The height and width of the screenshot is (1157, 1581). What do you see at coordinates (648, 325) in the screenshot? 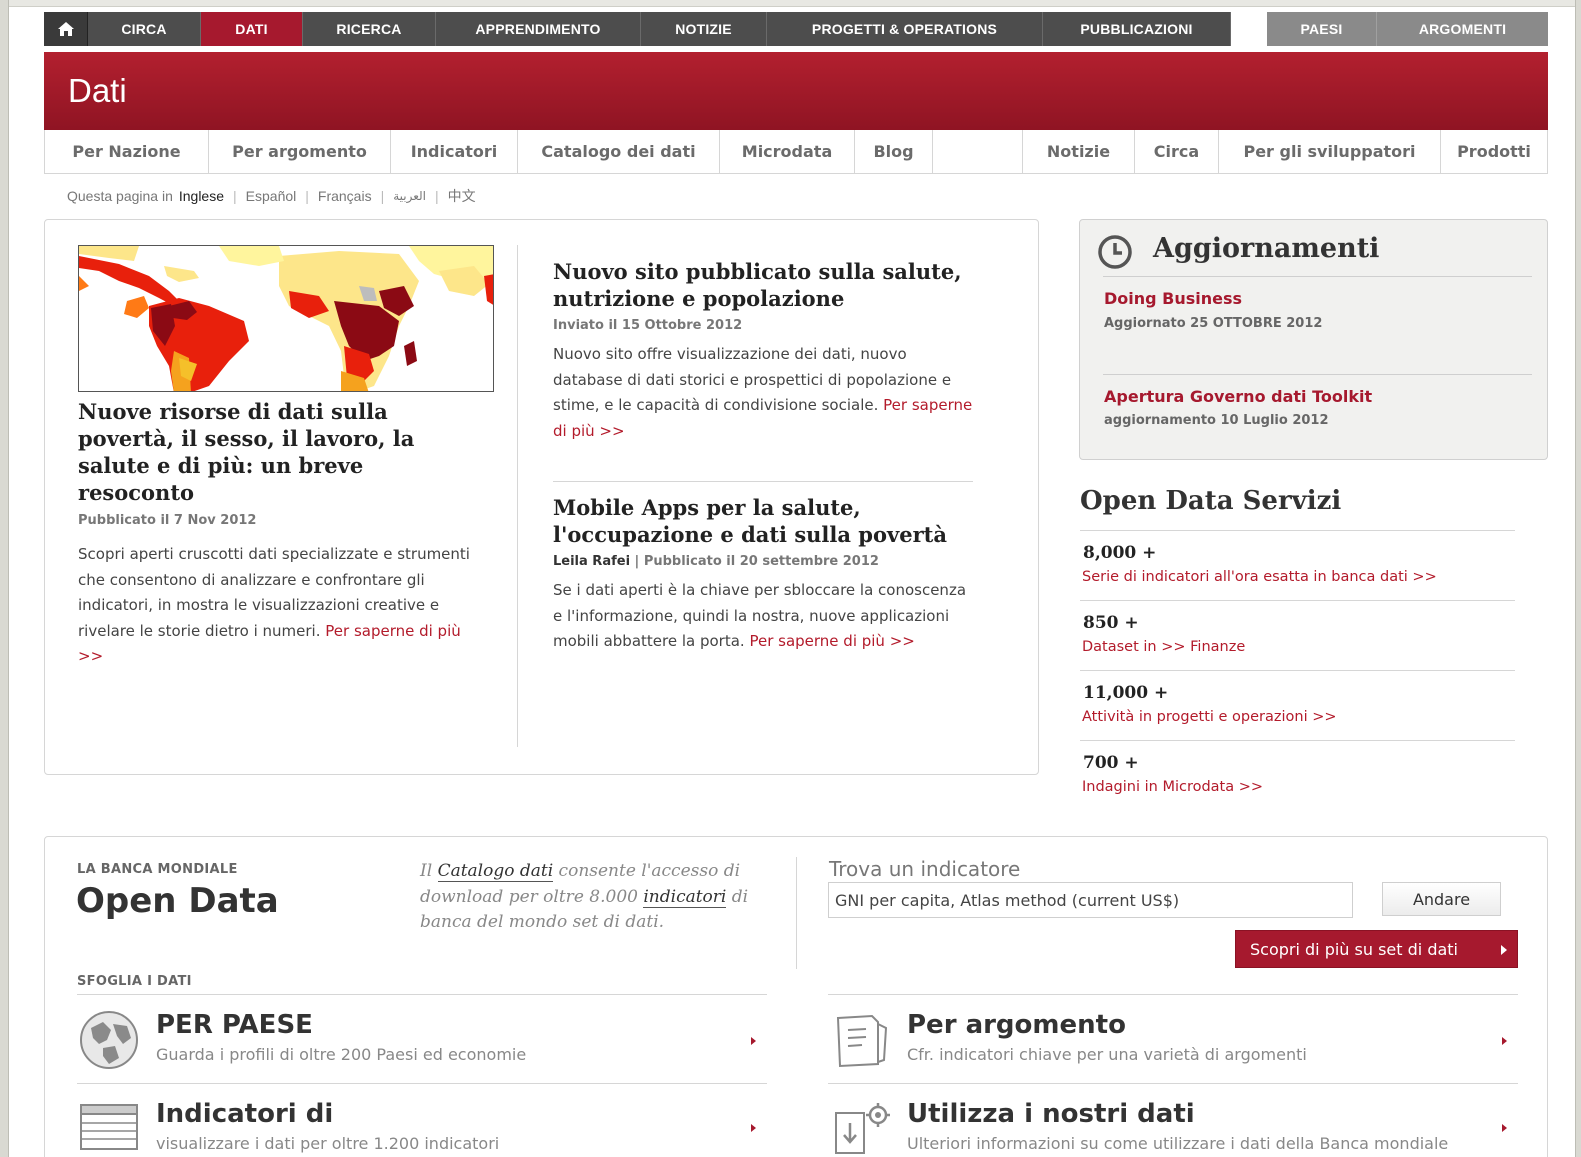
I see `article-1-date: Inviato il 15 Ottobre 2012` at bounding box center [648, 325].